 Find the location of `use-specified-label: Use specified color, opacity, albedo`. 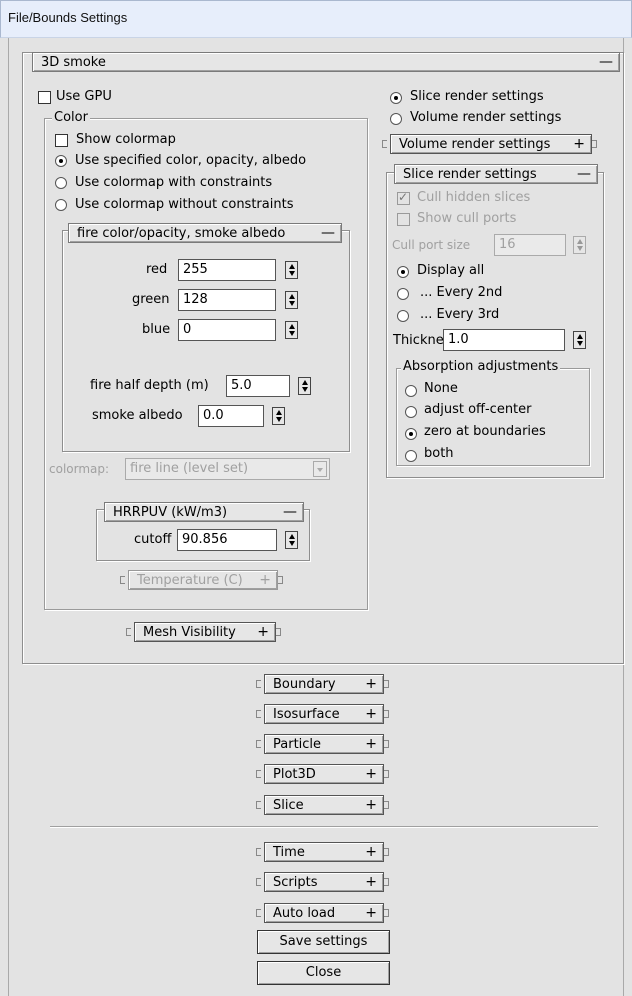

use-specified-label: Use specified color, opacity, albedo is located at coordinates (191, 160).